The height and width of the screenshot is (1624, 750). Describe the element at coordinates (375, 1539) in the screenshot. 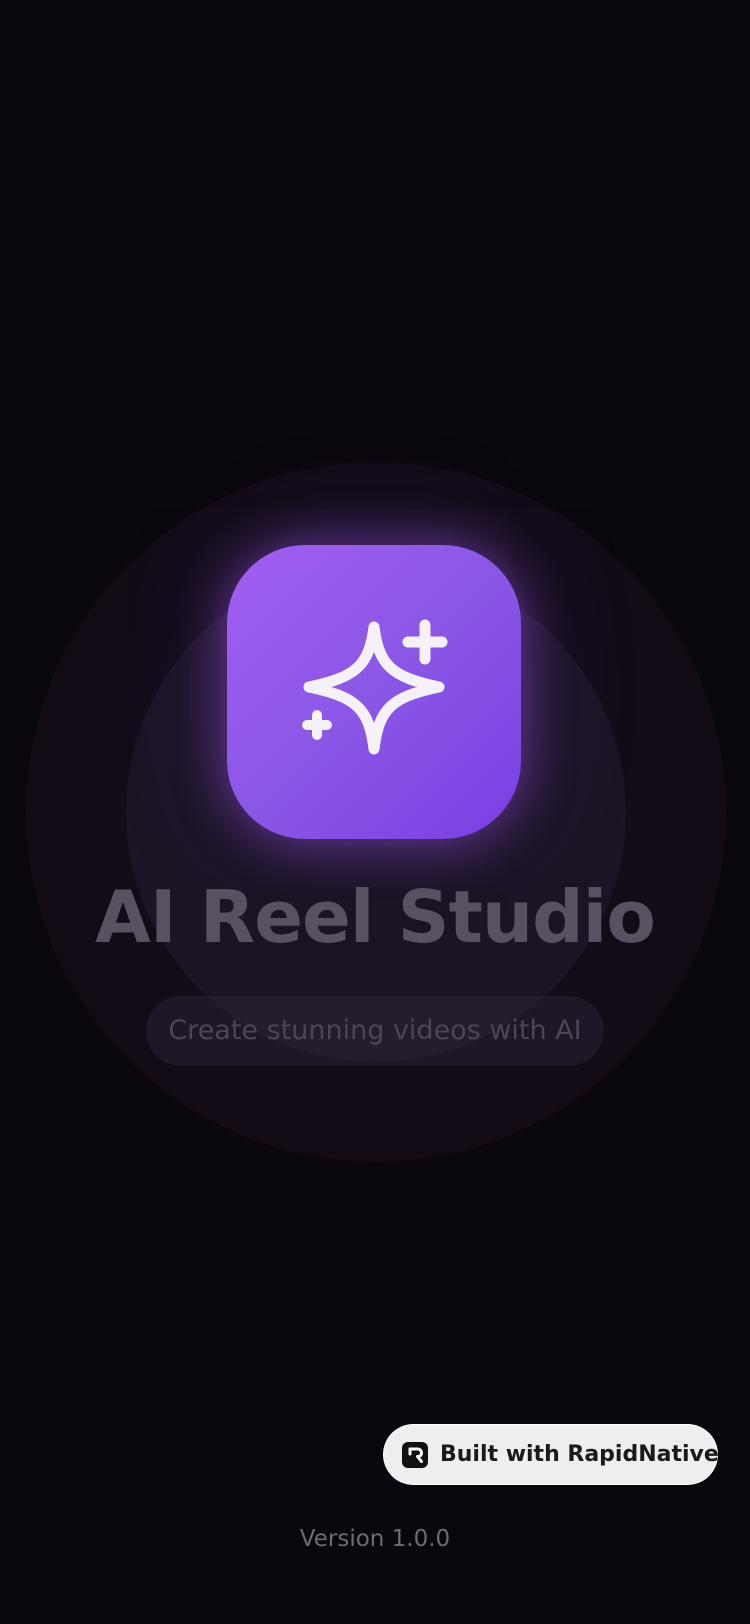

I see `version-label: Version 1.0.0` at that location.